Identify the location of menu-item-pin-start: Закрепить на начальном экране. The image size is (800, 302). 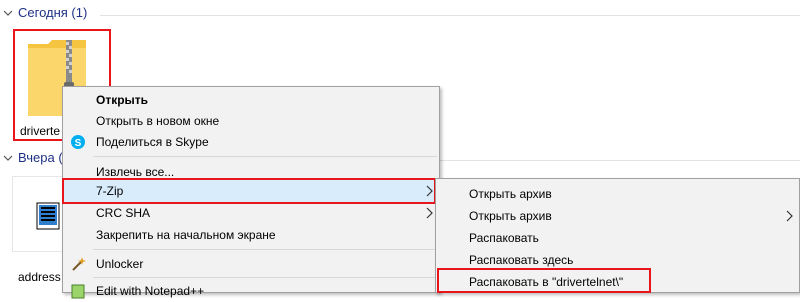
(251, 235).